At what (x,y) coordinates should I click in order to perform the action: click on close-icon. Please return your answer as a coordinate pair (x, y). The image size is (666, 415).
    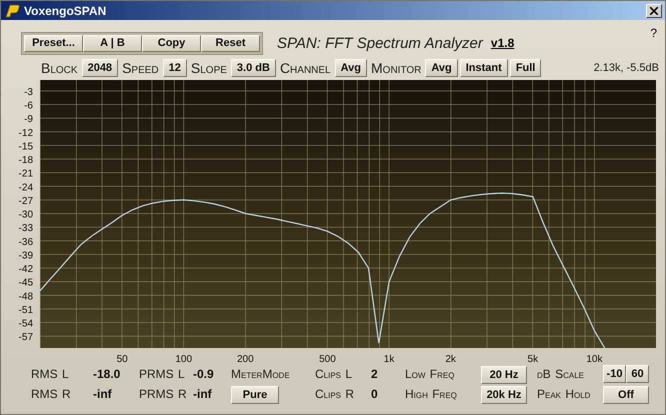
    Looking at the image, I should click on (654, 10).